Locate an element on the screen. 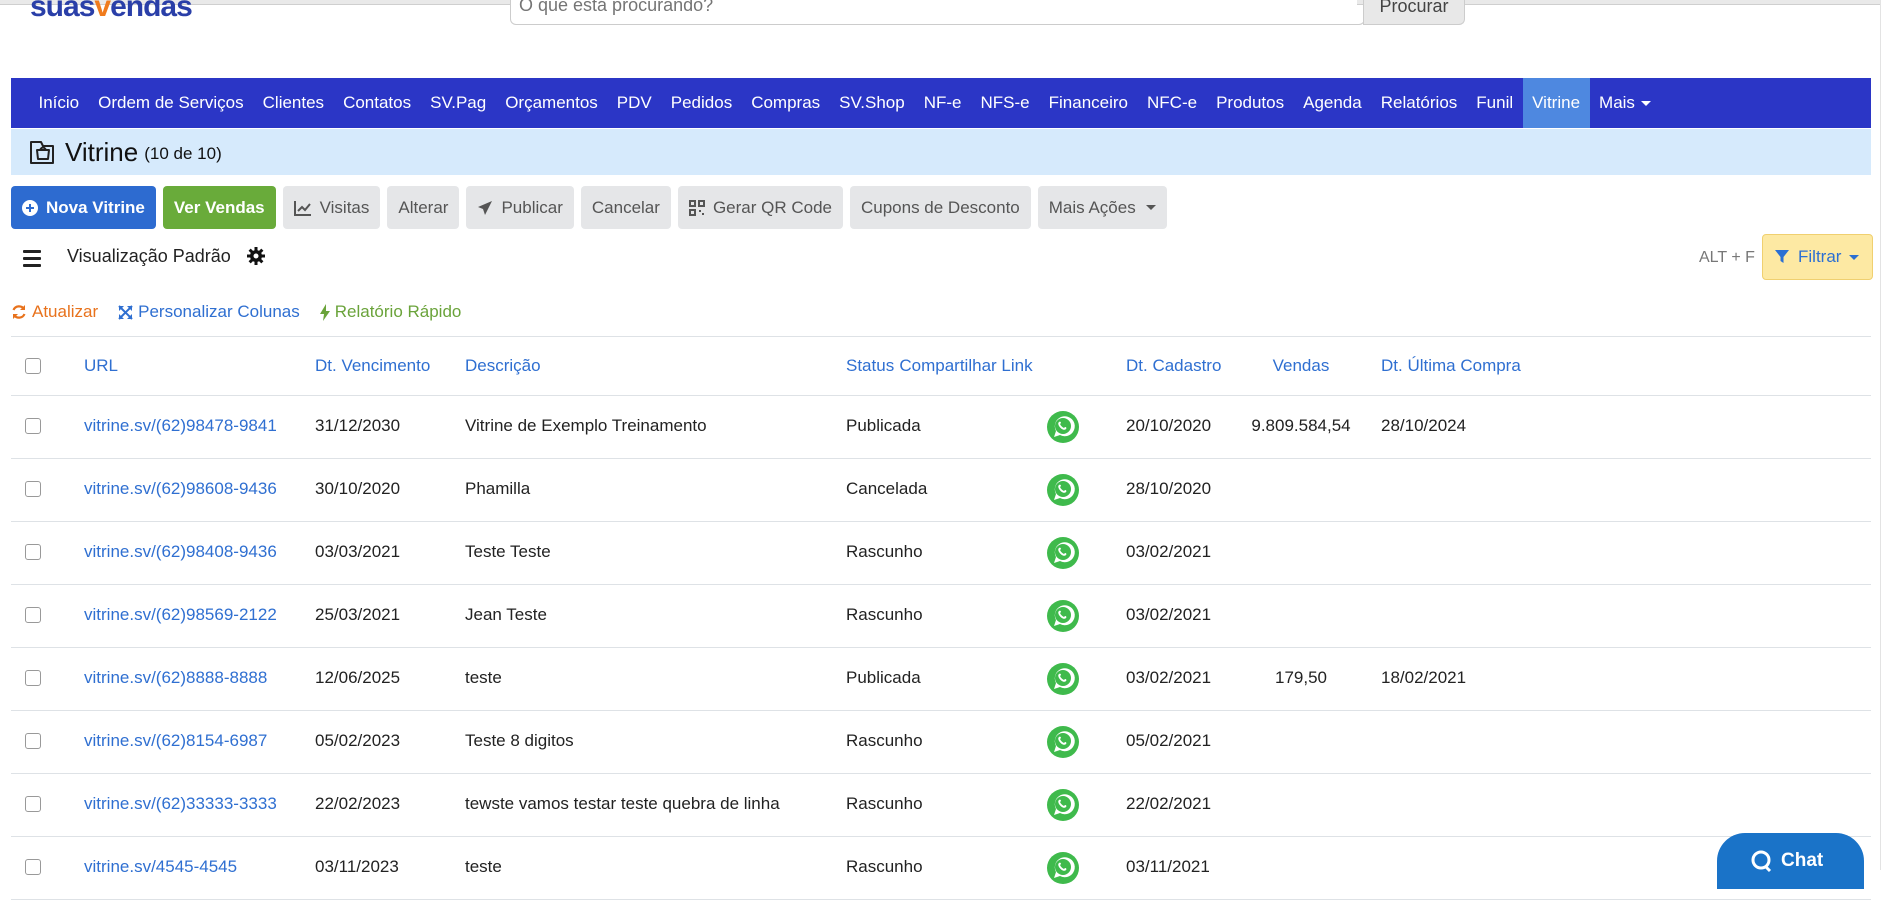 The image size is (1898, 900). cell-url: vitrine.sv/(62)98408-9436 is located at coordinates (180, 552).